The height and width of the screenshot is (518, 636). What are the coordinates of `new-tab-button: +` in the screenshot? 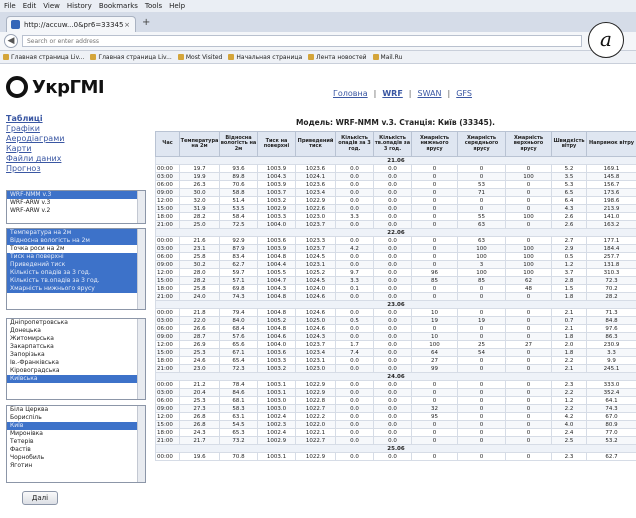 It's located at (146, 22).